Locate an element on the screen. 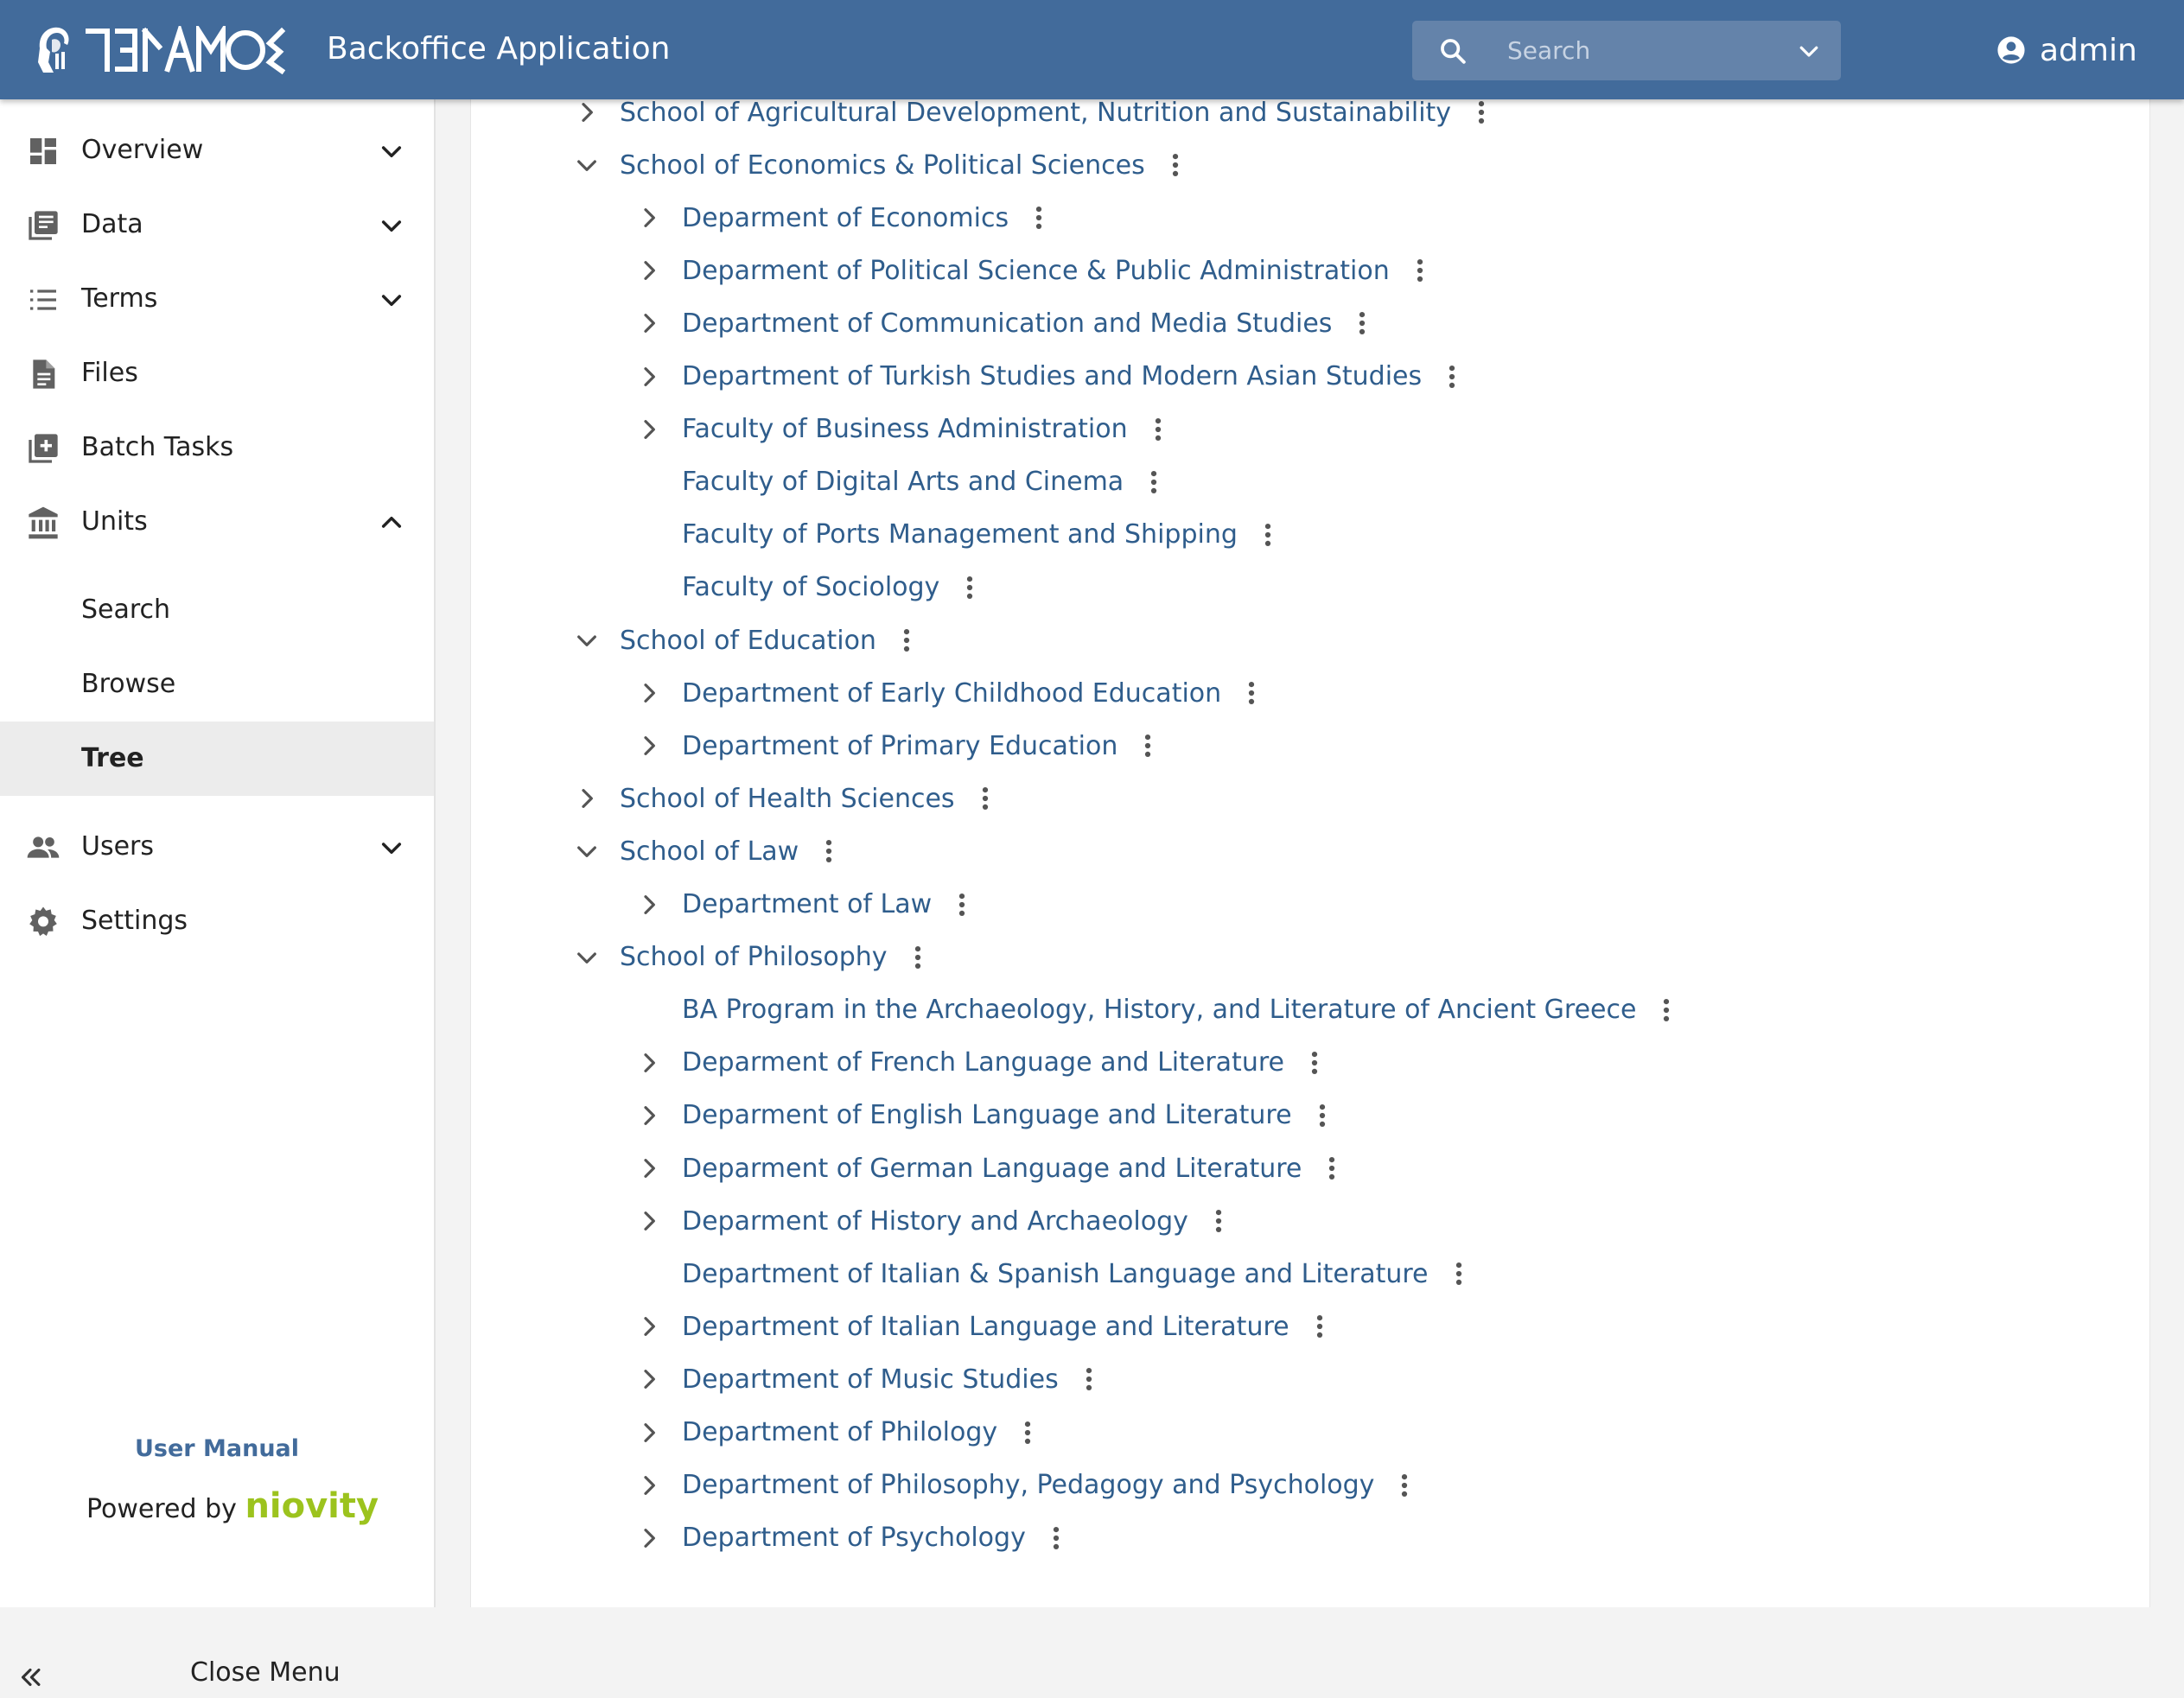 Image resolution: width=2184 pixels, height=1698 pixels. sidebar-item-users: Users is located at coordinates (217, 847).